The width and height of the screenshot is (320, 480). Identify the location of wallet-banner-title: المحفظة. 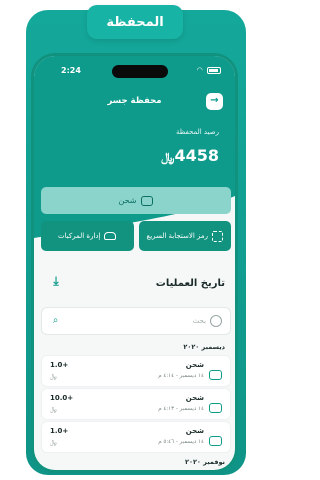
(135, 22).